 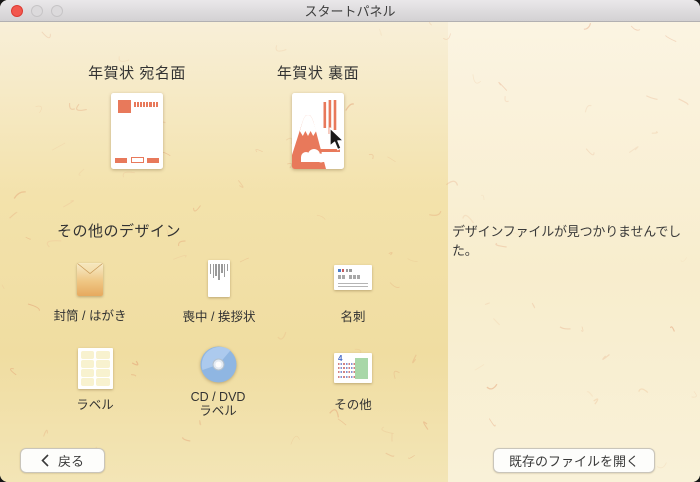 What do you see at coordinates (353, 317) in the screenshot?
I see `business-card-label: 名刺` at bounding box center [353, 317].